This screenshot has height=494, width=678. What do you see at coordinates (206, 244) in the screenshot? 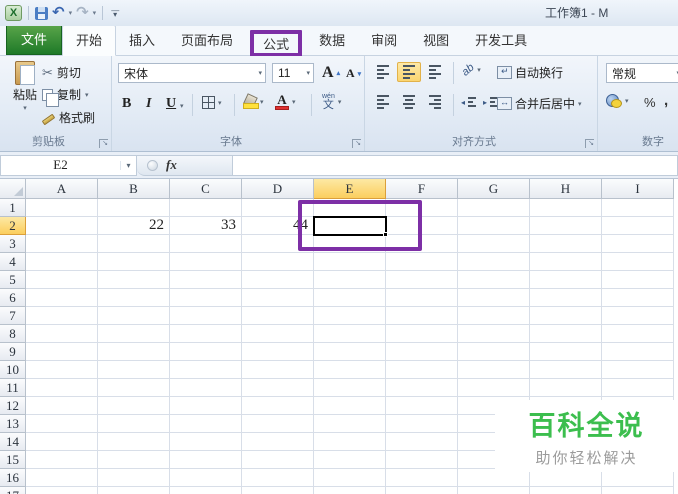
I see `cell-C3` at bounding box center [206, 244].